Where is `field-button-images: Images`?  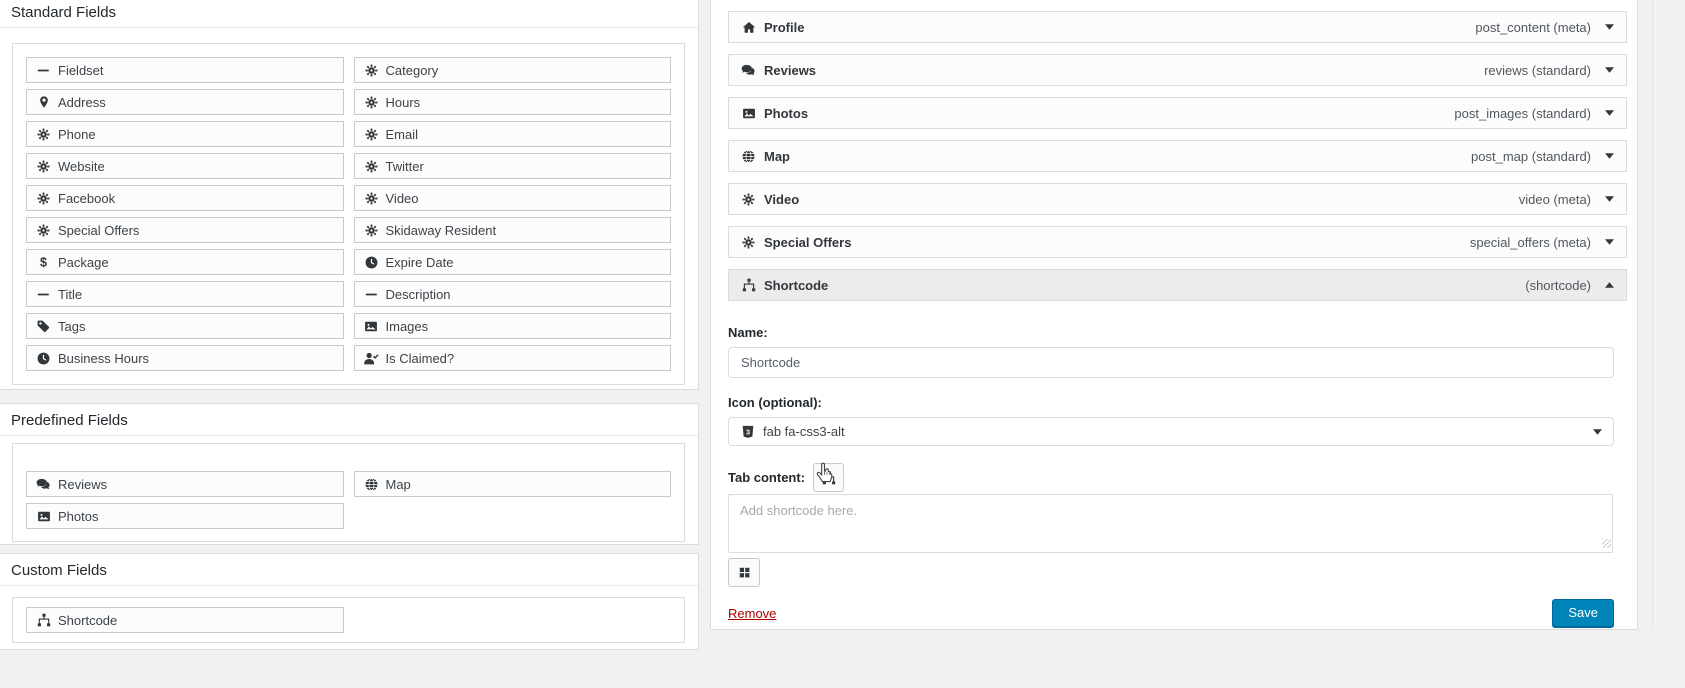 field-button-images: Images is located at coordinates (512, 326).